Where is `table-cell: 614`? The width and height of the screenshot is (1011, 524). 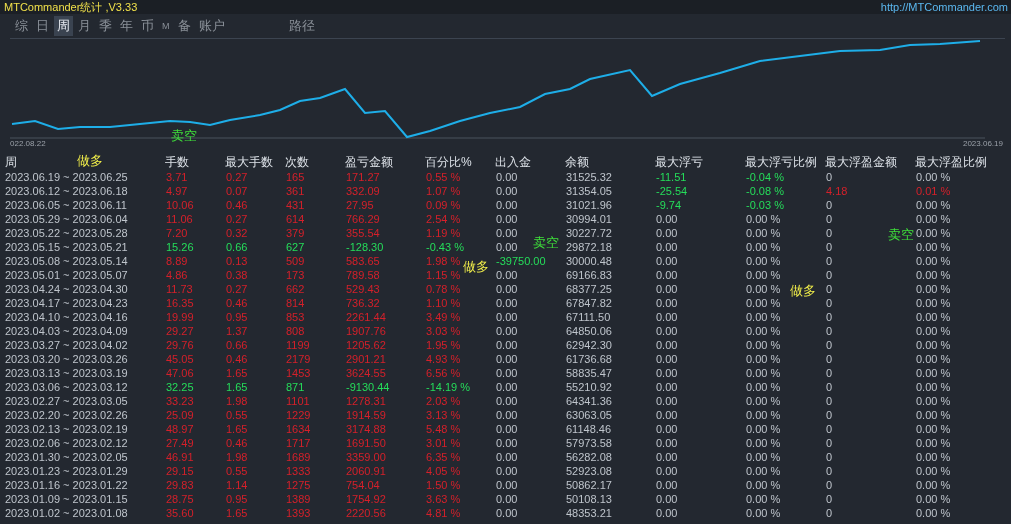 table-cell: 614 is located at coordinates (295, 219).